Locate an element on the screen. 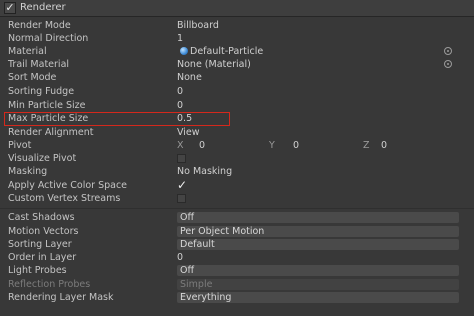  visualize-pivot-row: Visualize Pivot is located at coordinates (237, 158).